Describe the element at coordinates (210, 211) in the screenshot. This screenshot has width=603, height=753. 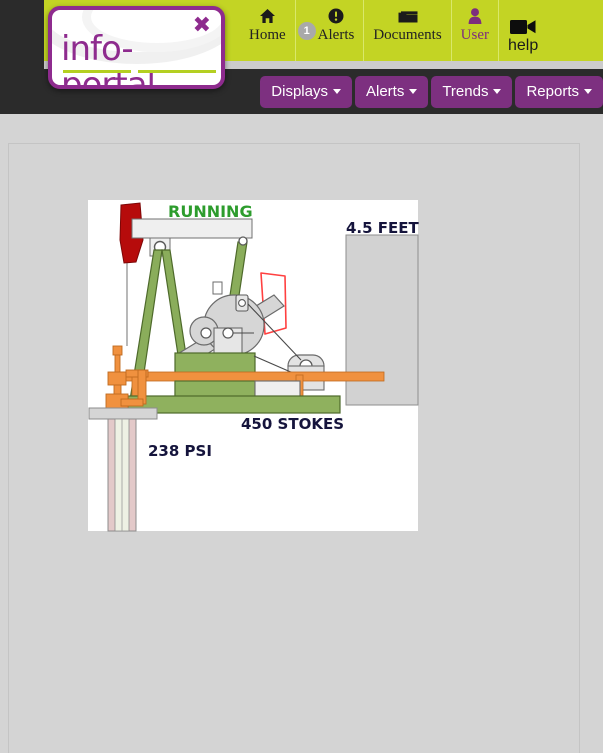
I see `status-label-running: RUNNING` at that location.